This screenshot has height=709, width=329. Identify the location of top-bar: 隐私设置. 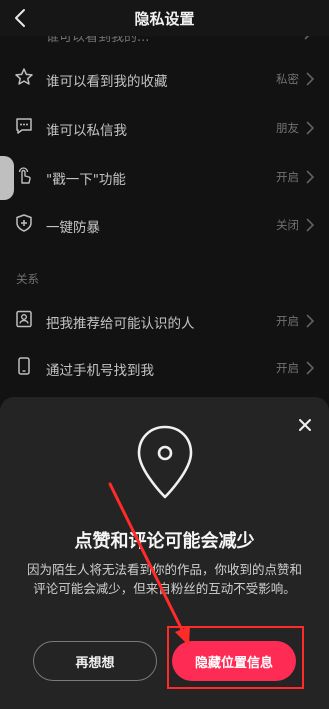
(164, 18).